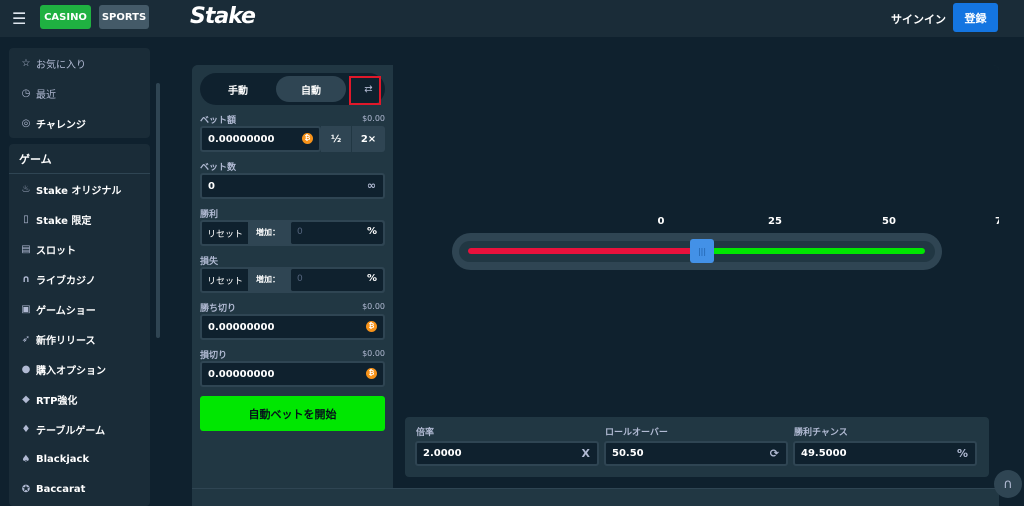 This screenshot has height=506, width=1024. Describe the element at coordinates (885, 453) in the screenshot. I see `win-chance-input: 49.5000 %` at that location.